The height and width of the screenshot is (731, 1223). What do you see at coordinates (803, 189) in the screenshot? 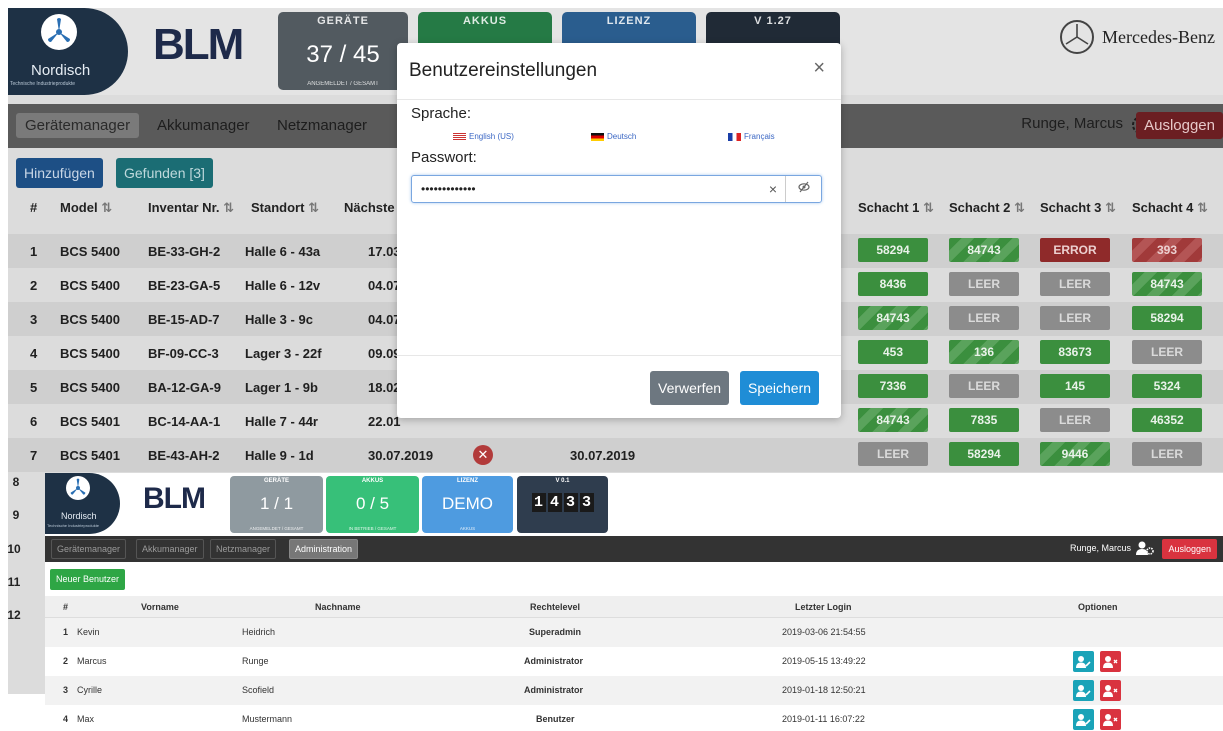
I see `eye-icon` at bounding box center [803, 189].